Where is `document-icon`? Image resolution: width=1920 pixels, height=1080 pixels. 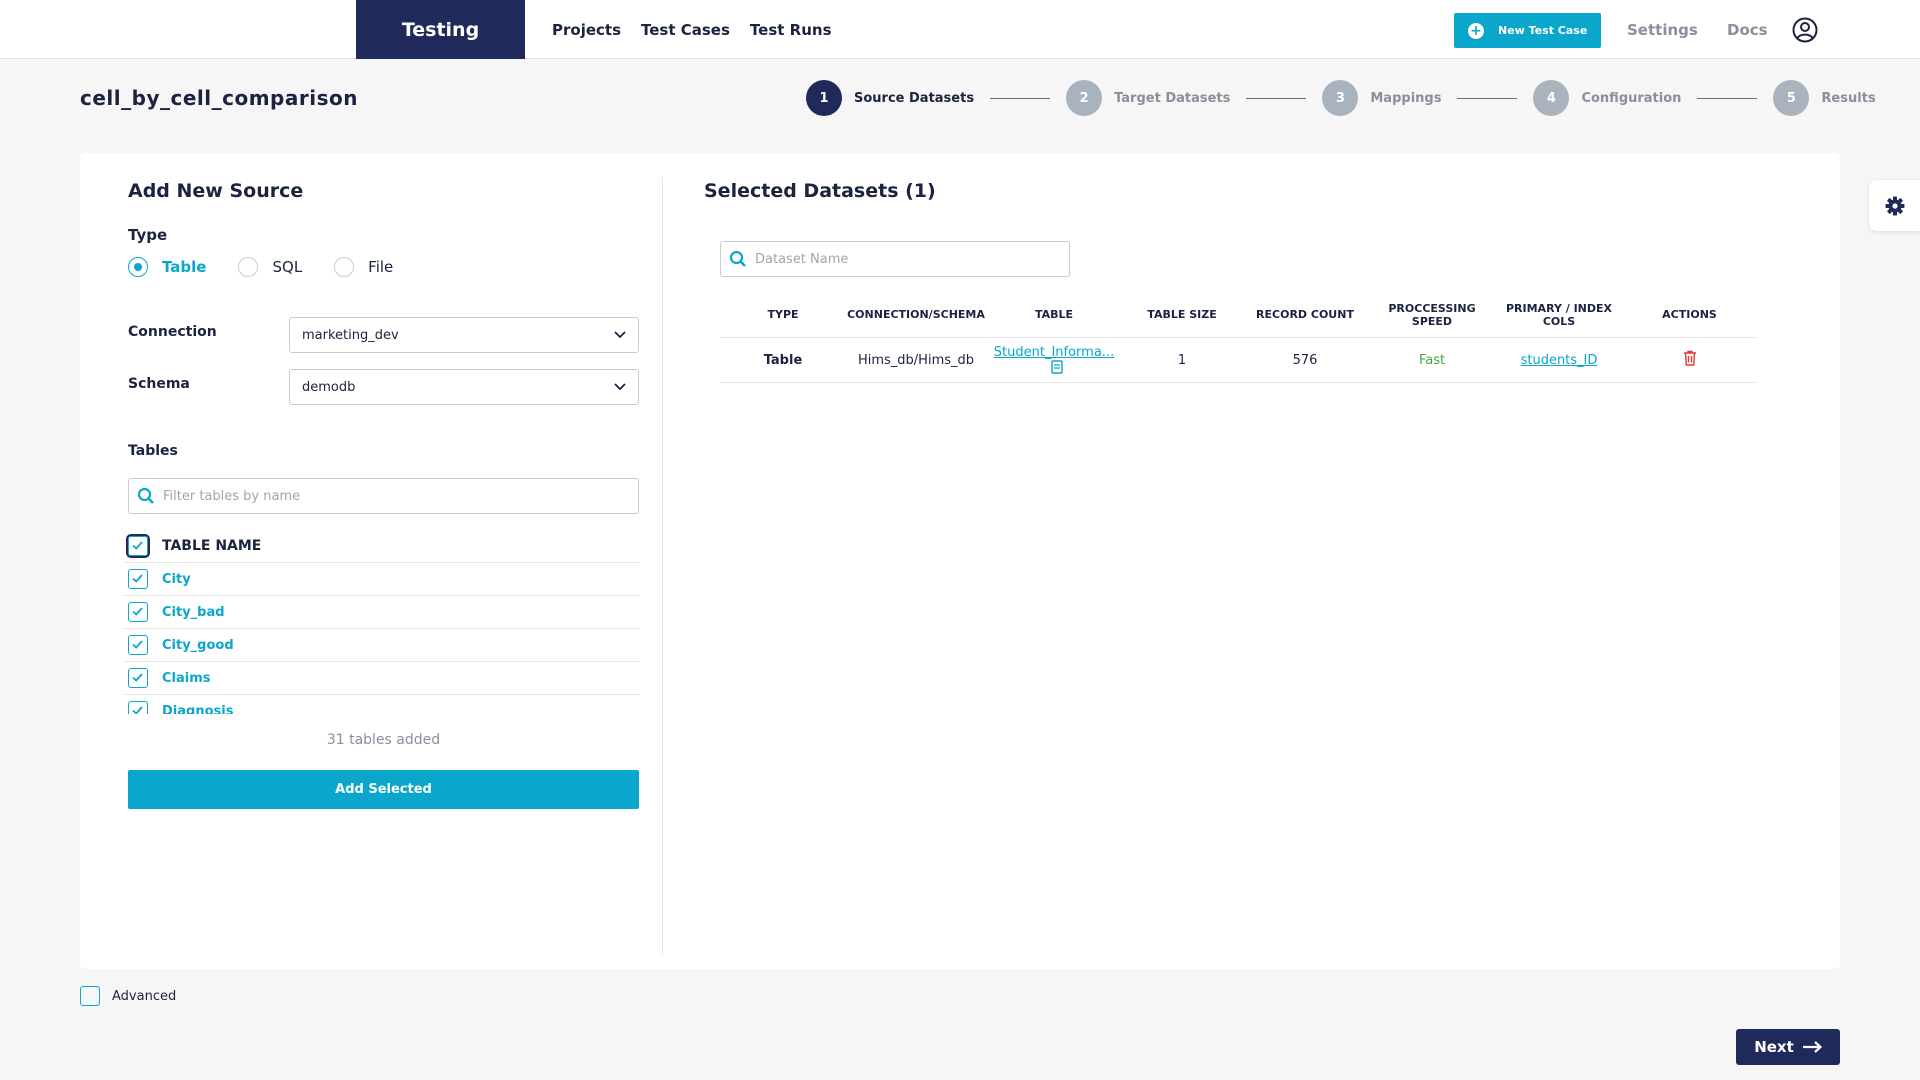 document-icon is located at coordinates (1057, 366).